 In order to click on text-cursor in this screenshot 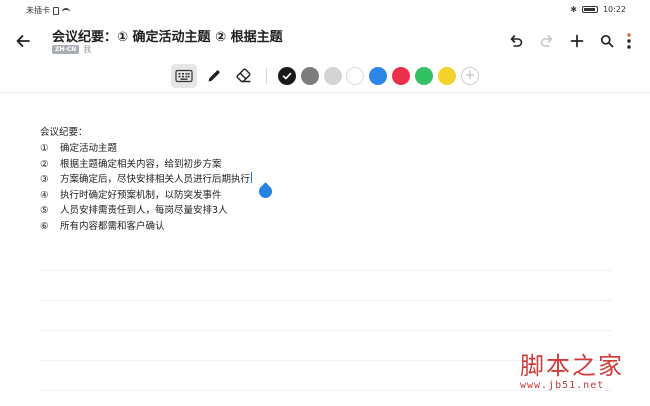, I will do `click(252, 177)`.